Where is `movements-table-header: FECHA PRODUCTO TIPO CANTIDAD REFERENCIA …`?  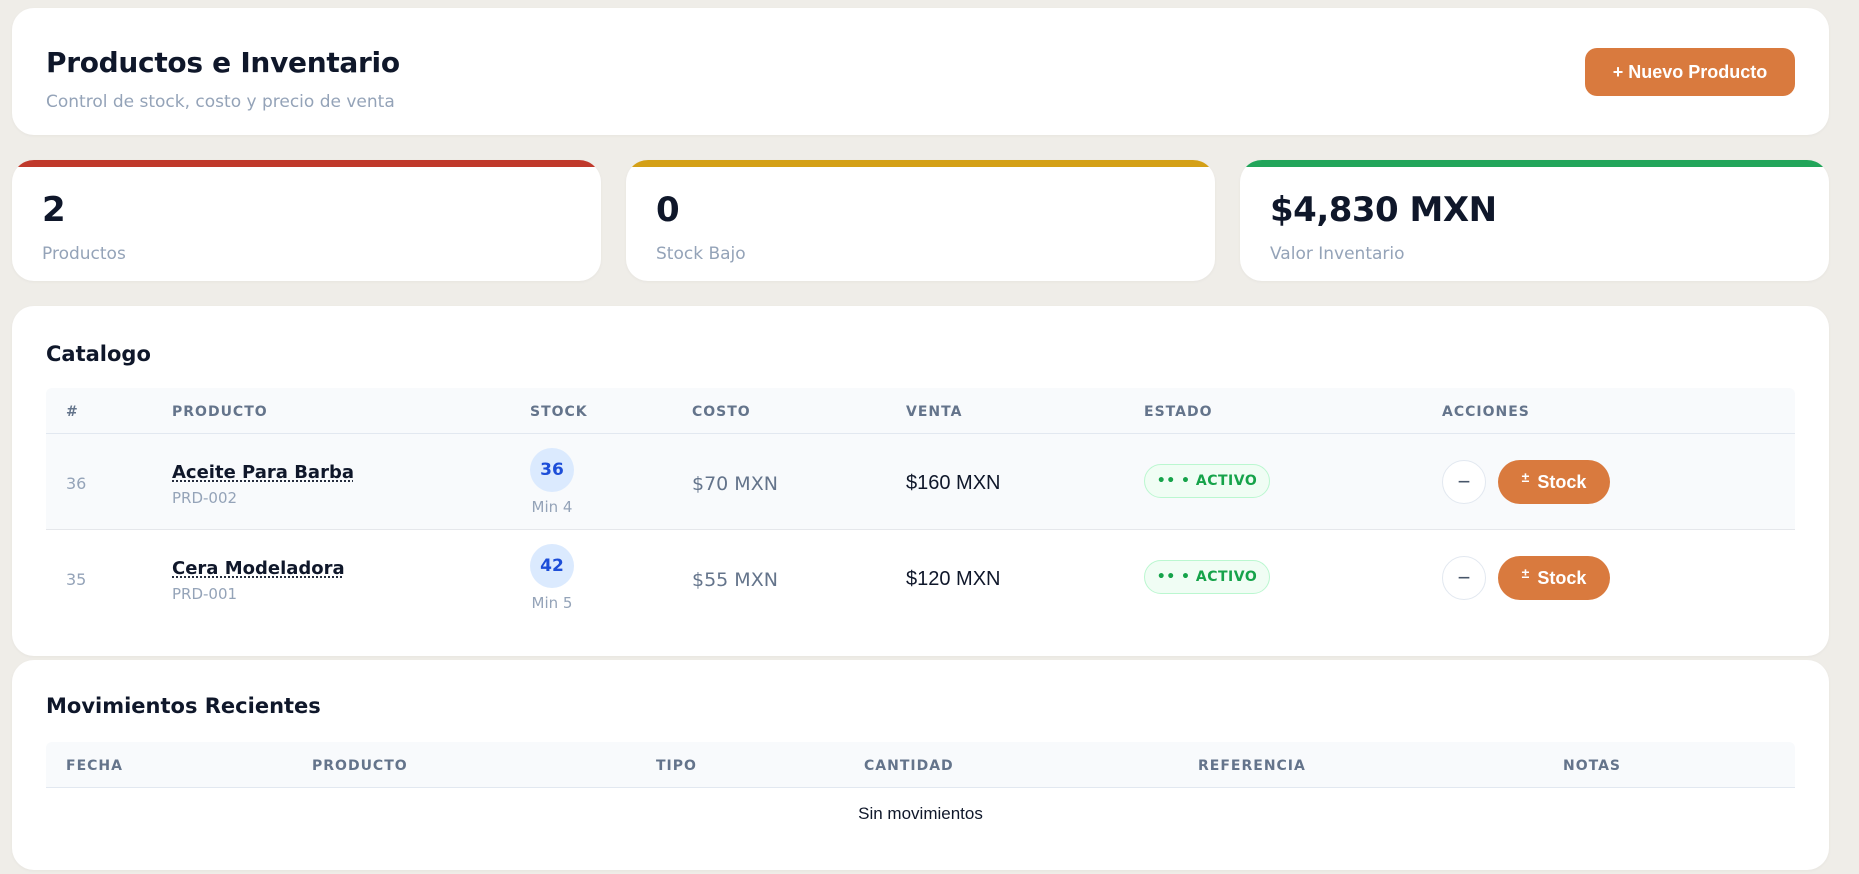 movements-table-header: FECHA PRODUCTO TIPO CANTIDAD REFERENCIA … is located at coordinates (920, 765).